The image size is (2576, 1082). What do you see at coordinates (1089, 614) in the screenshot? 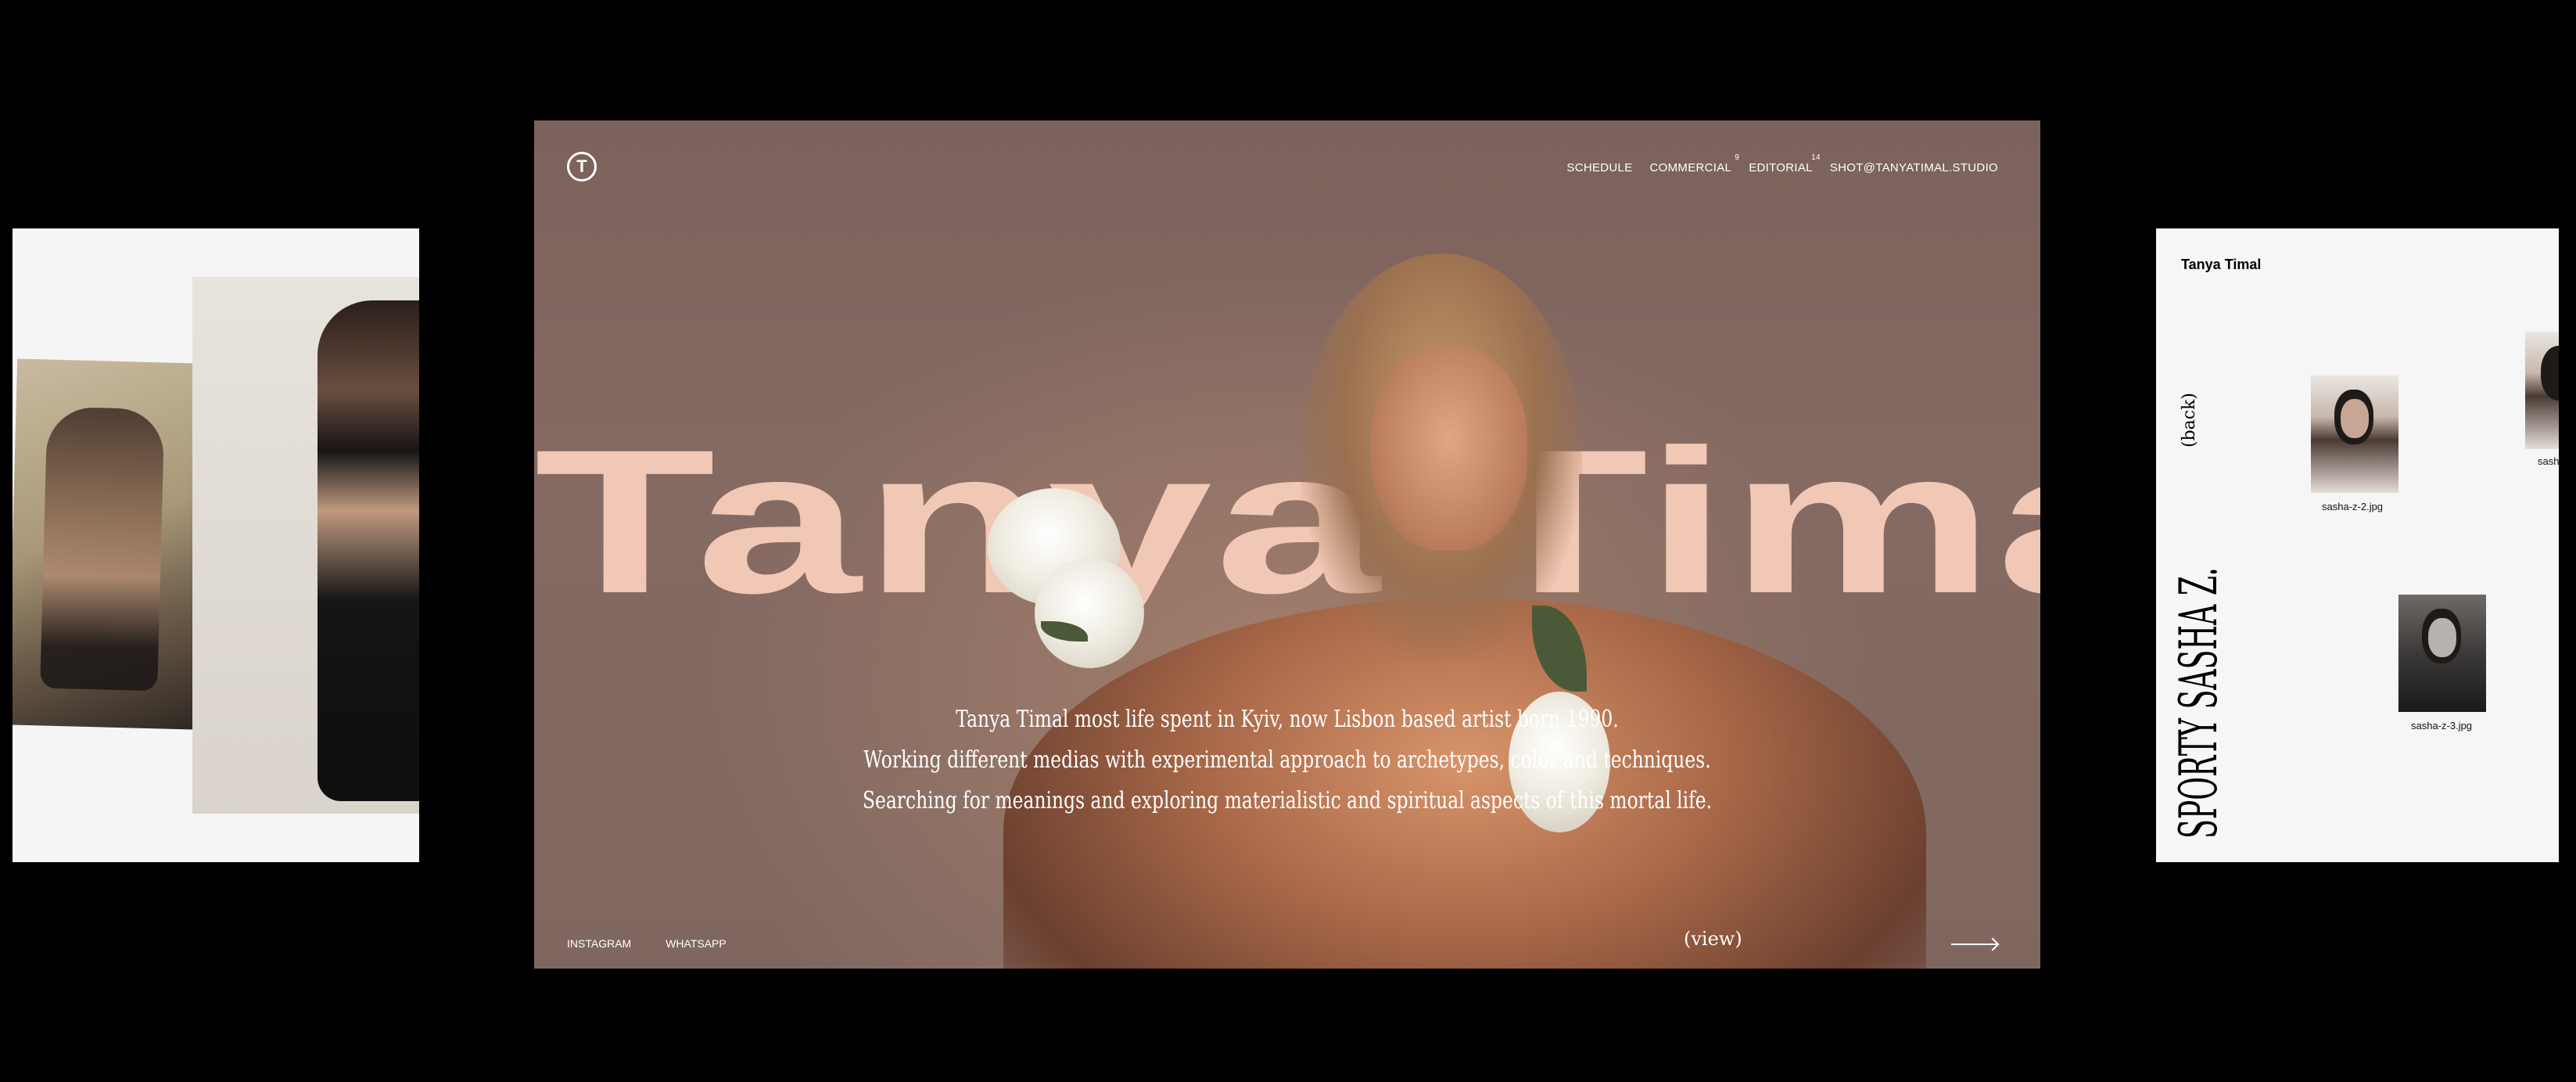
I see `flower-left-lower` at bounding box center [1089, 614].